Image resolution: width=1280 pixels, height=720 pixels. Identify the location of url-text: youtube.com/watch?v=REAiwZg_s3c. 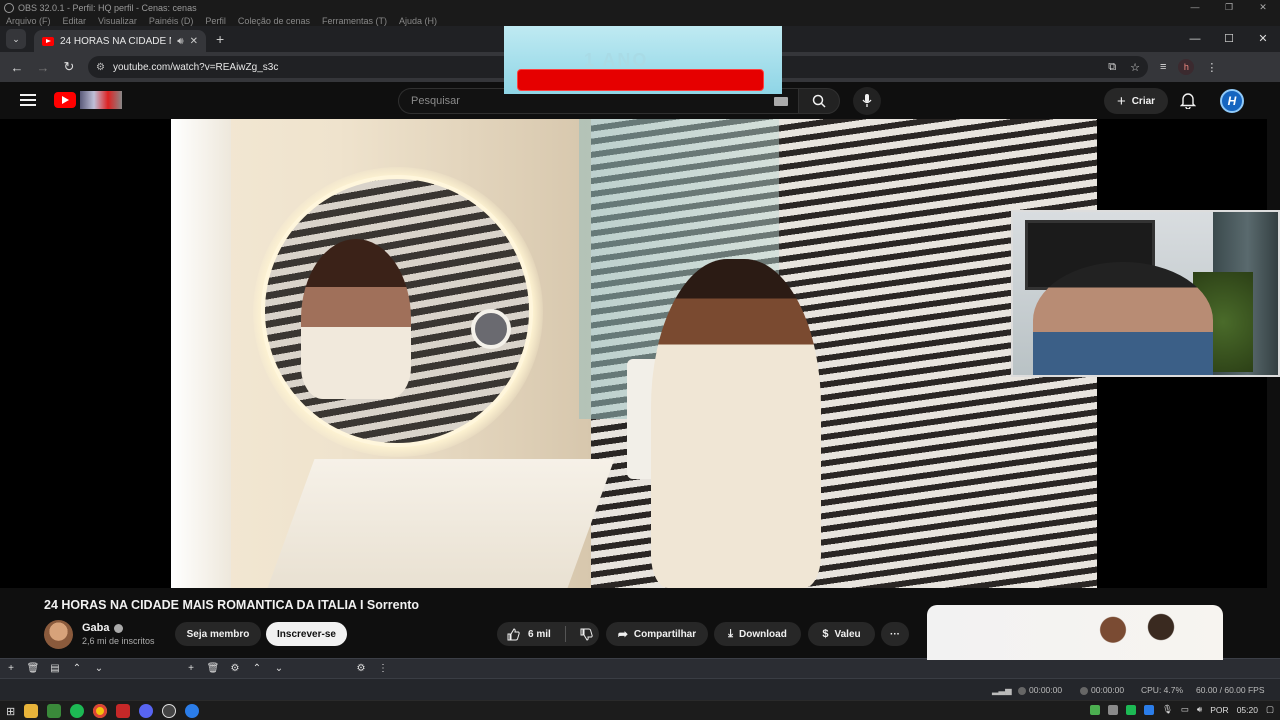
(195, 67).